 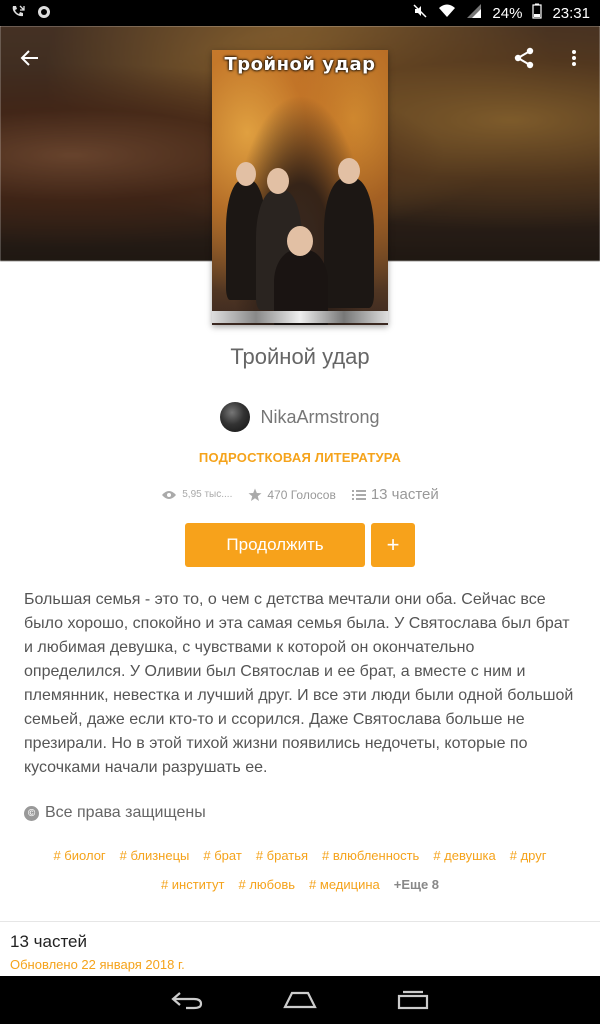 What do you see at coordinates (300, 64) in the screenshot?
I see `cover-title: Тройной удар` at bounding box center [300, 64].